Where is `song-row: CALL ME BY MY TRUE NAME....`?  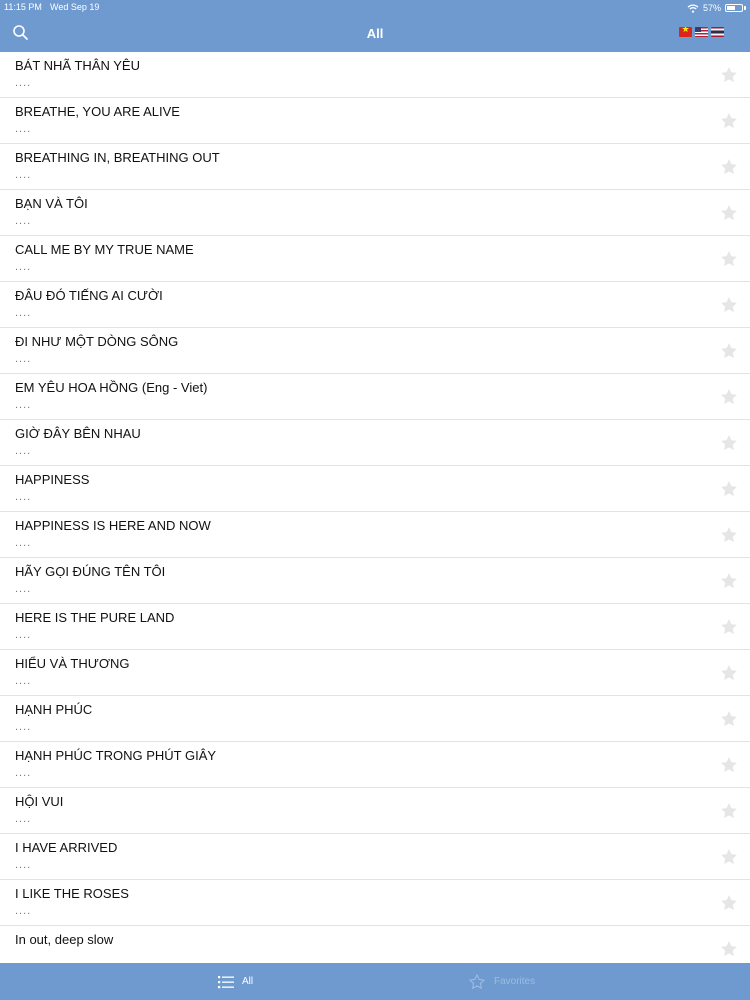
song-row: CALL ME BY MY TRUE NAME.... is located at coordinates (375, 259).